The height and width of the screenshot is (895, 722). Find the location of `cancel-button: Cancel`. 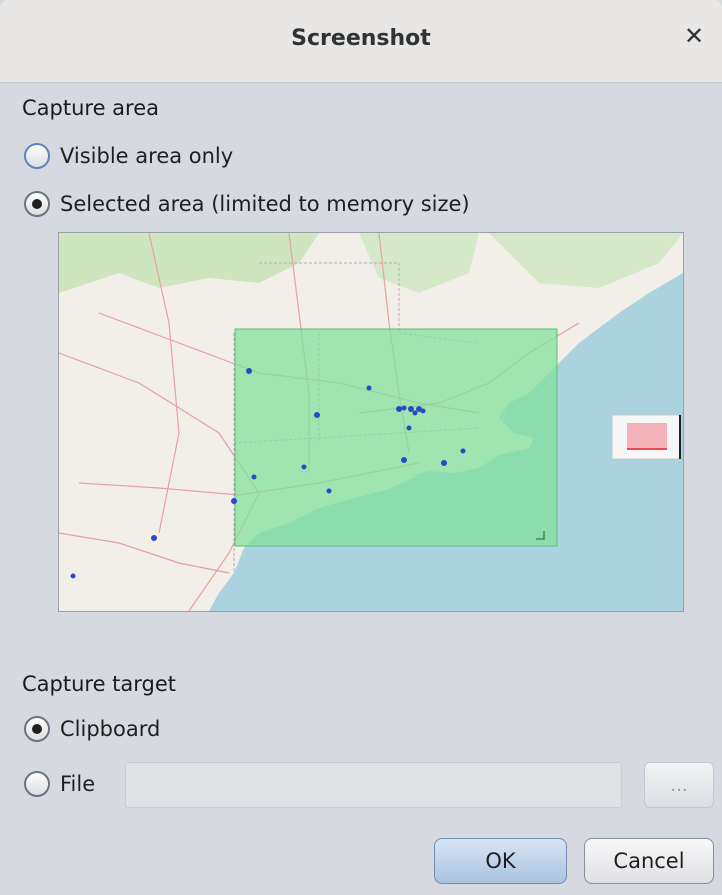

cancel-button: Cancel is located at coordinates (649, 861).